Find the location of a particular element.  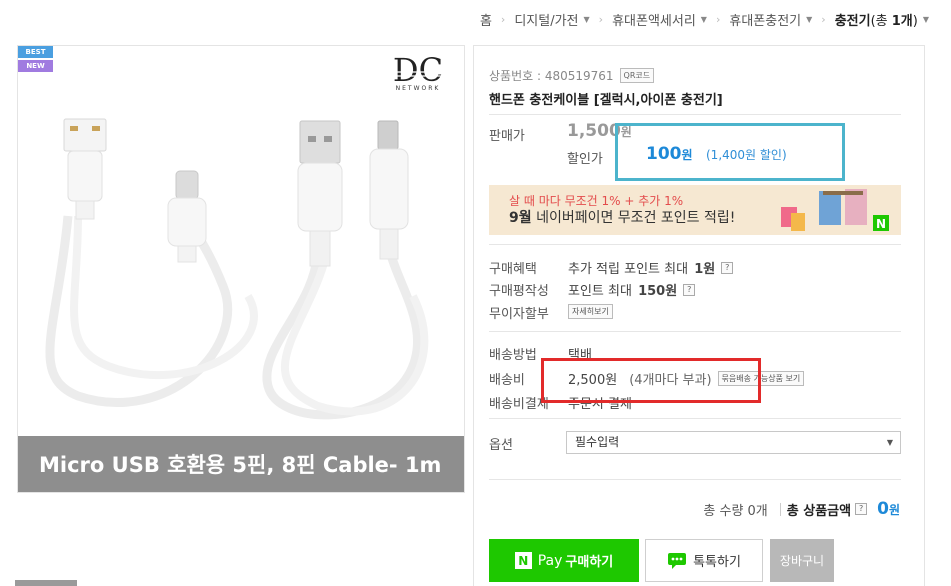

breadcrumb-item-chargers: 휴대폰충전기 ▼ is located at coordinates (770, 19).